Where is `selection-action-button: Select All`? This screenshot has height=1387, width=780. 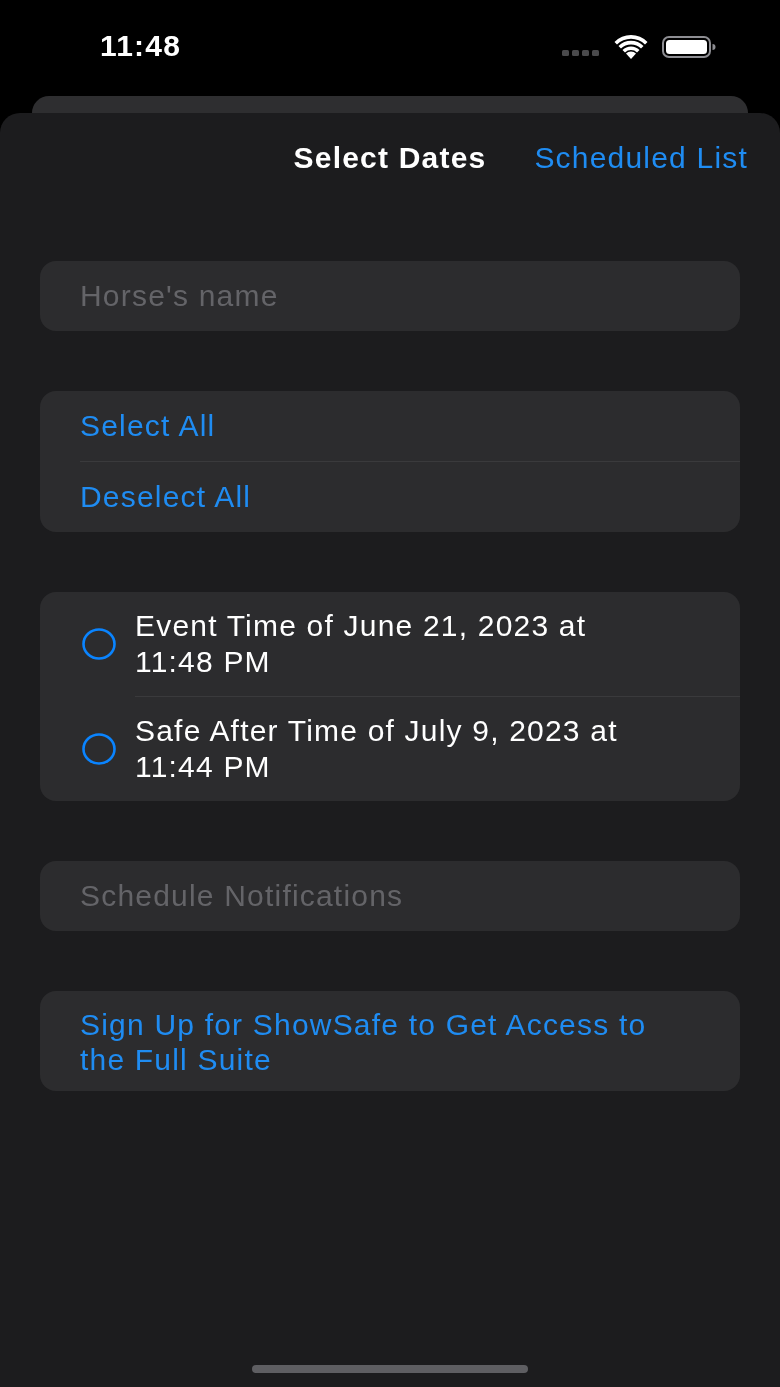
selection-action-button: Select All is located at coordinates (390, 426).